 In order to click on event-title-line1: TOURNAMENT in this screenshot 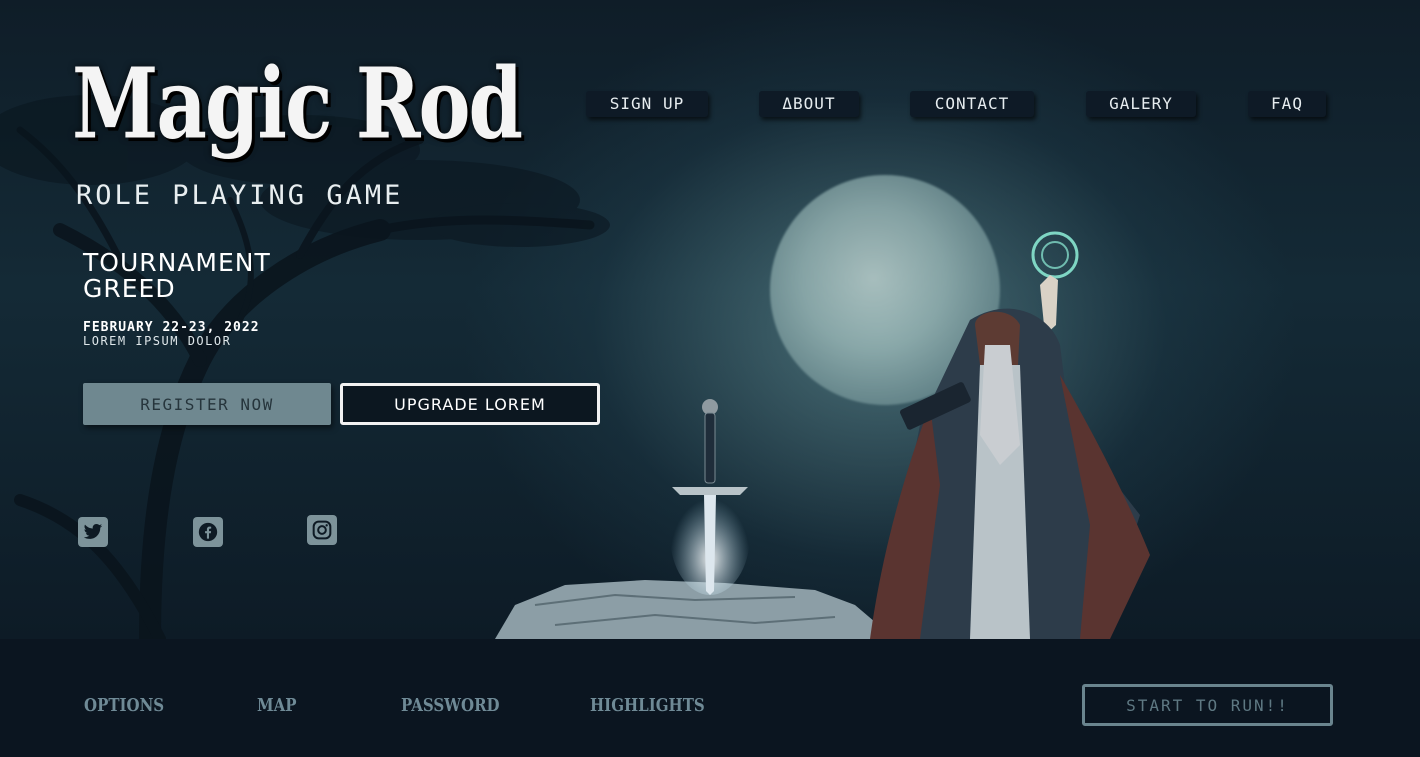, I will do `click(177, 262)`.